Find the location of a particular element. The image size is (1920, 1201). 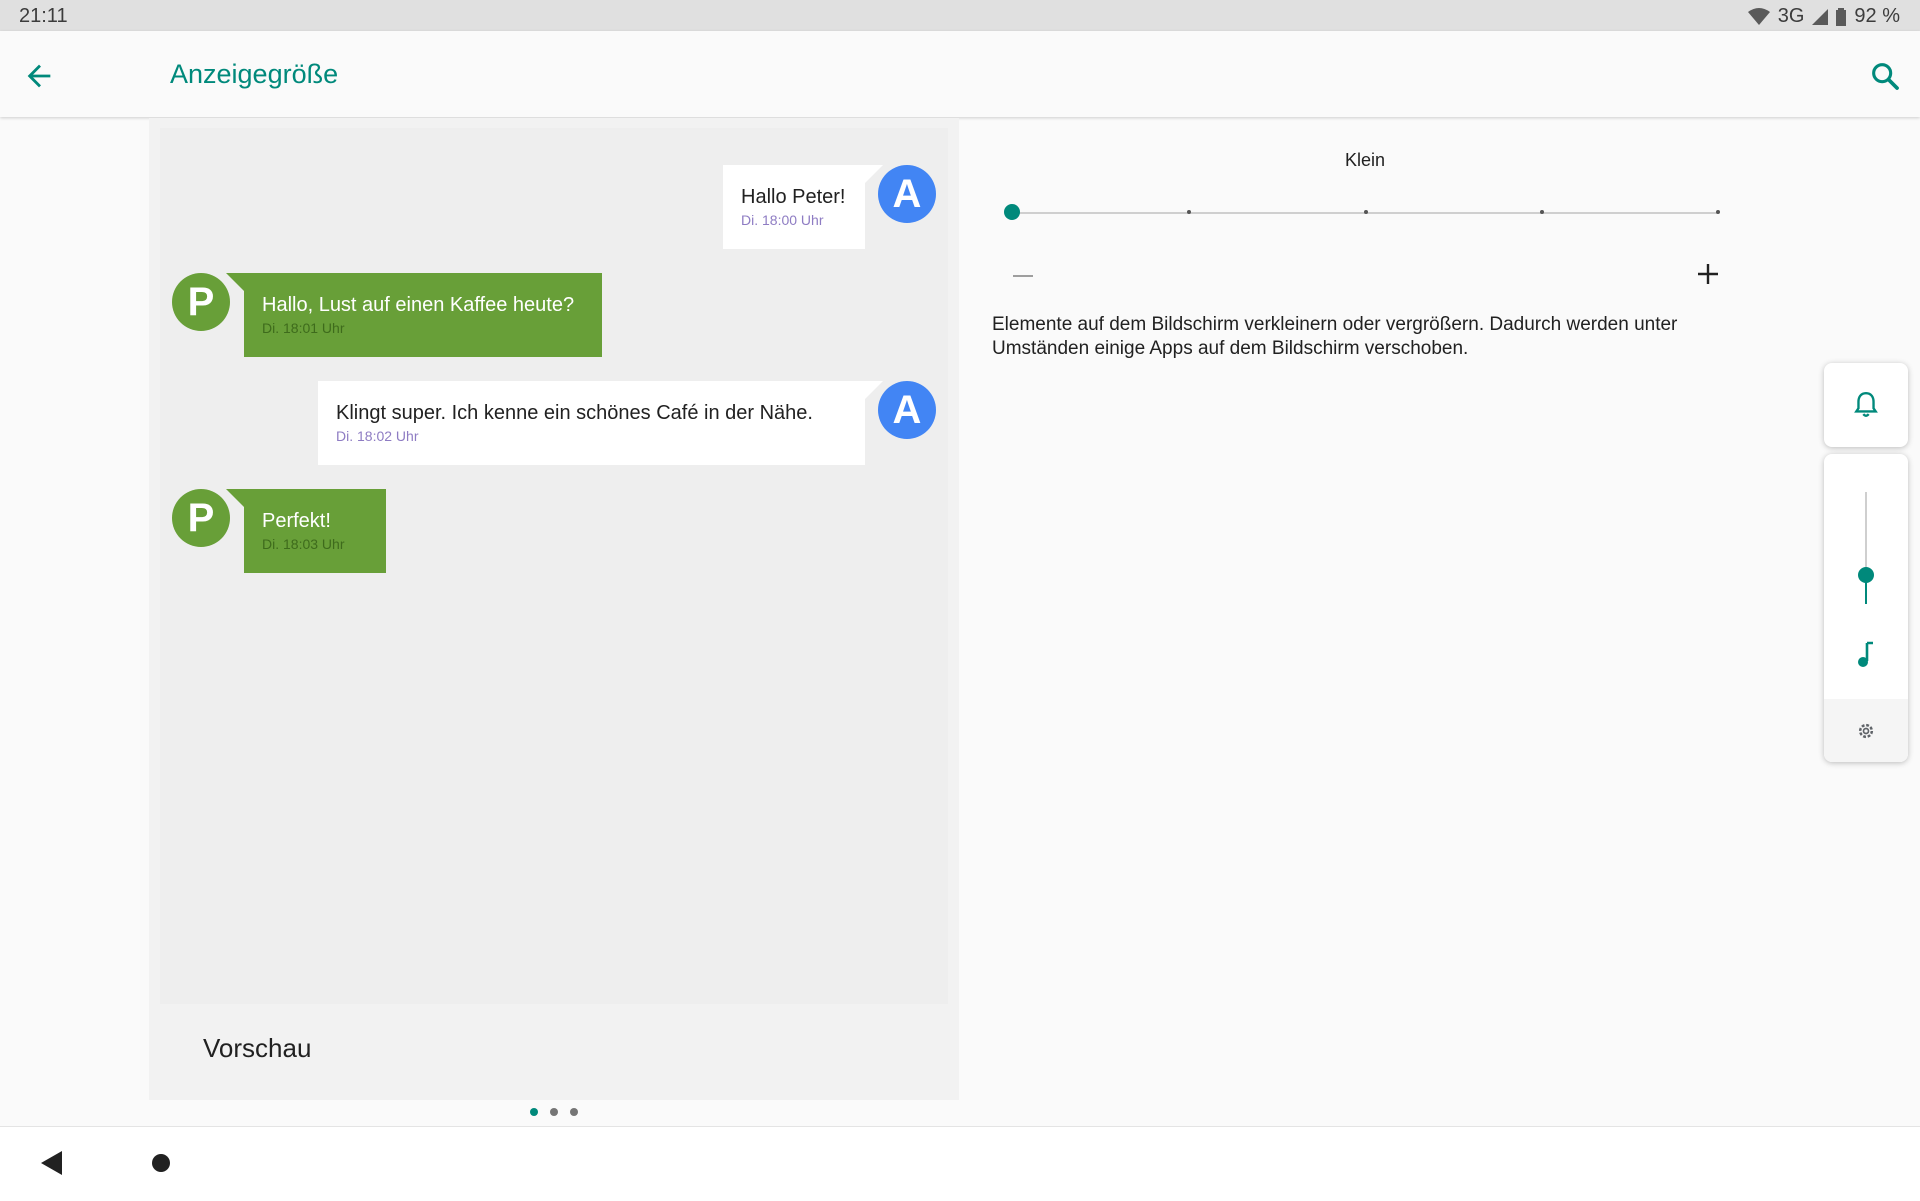

music-note-icon is located at coordinates (1866, 655).